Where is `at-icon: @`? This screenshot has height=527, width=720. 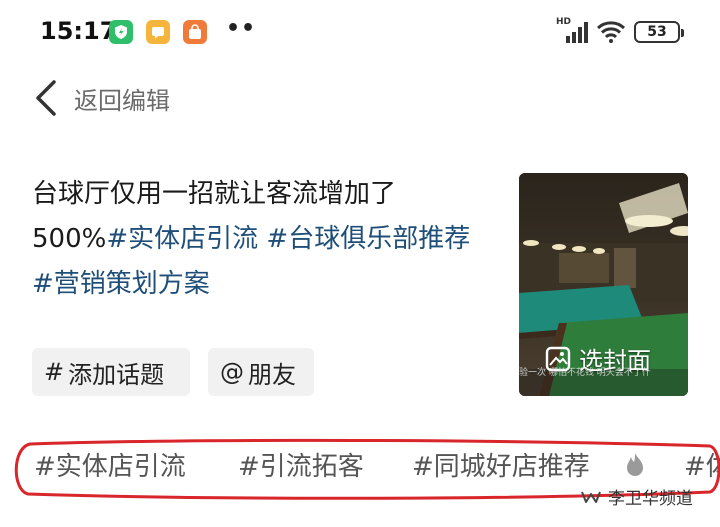
at-icon: @ is located at coordinates (232, 372).